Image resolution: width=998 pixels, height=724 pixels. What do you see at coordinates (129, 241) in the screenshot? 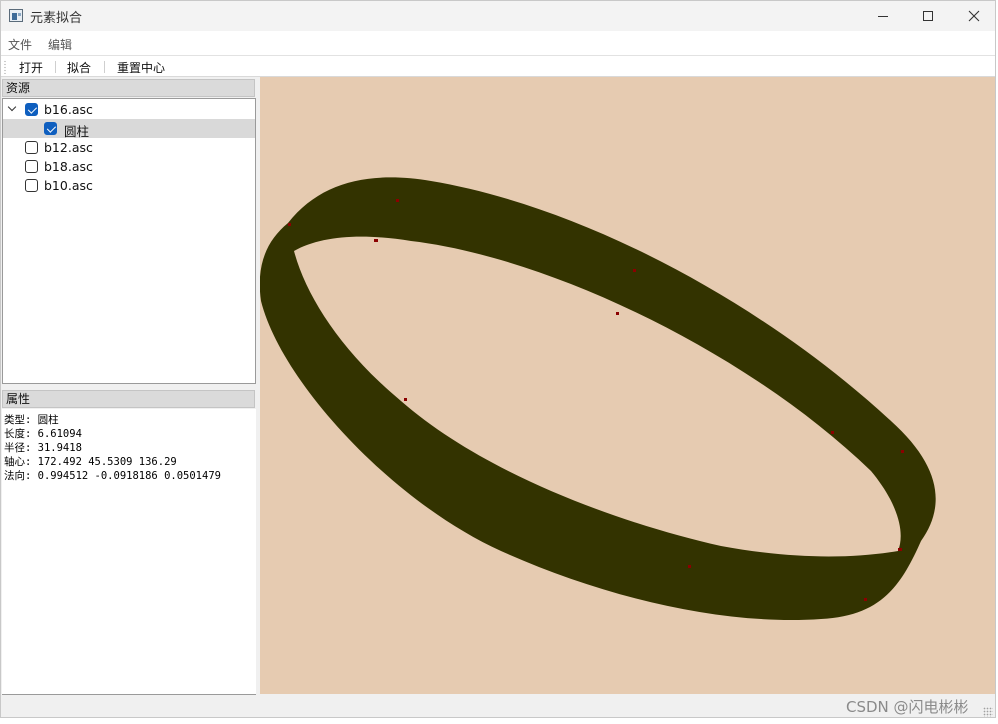
I see `resource-tree: b16.asc 圆柱 b12.asc b18.asc b10.asc` at bounding box center [129, 241].